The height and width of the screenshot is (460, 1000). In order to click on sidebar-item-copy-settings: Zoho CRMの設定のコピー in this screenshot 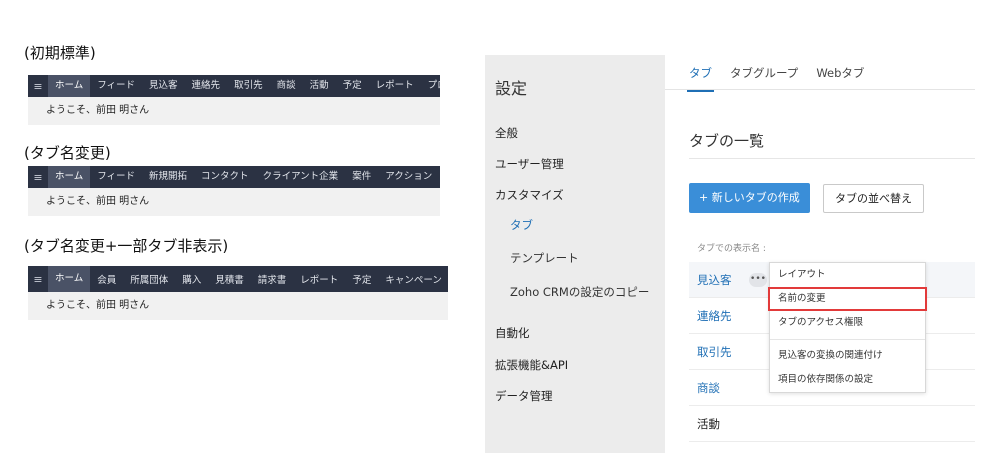, I will do `click(579, 292)`.